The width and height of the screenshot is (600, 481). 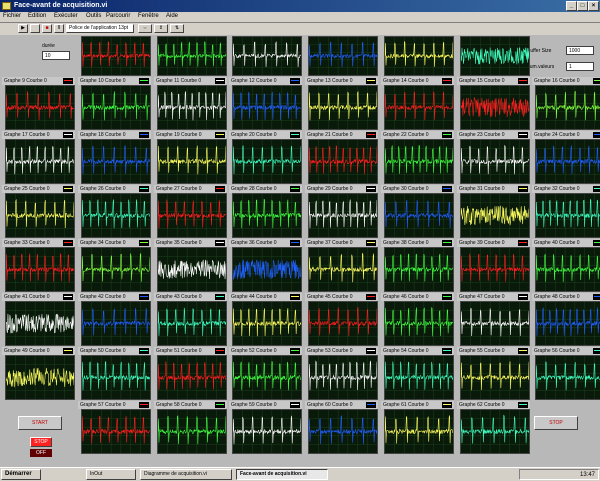 I want to click on run-continuous-button, so click(x=35, y=28).